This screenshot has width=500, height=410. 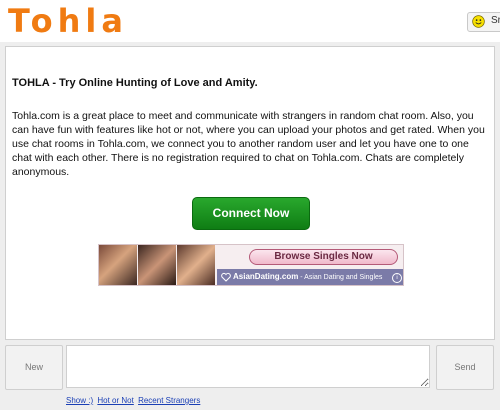 I want to click on recent-strangers-link: Recent Strangers, so click(x=169, y=400).